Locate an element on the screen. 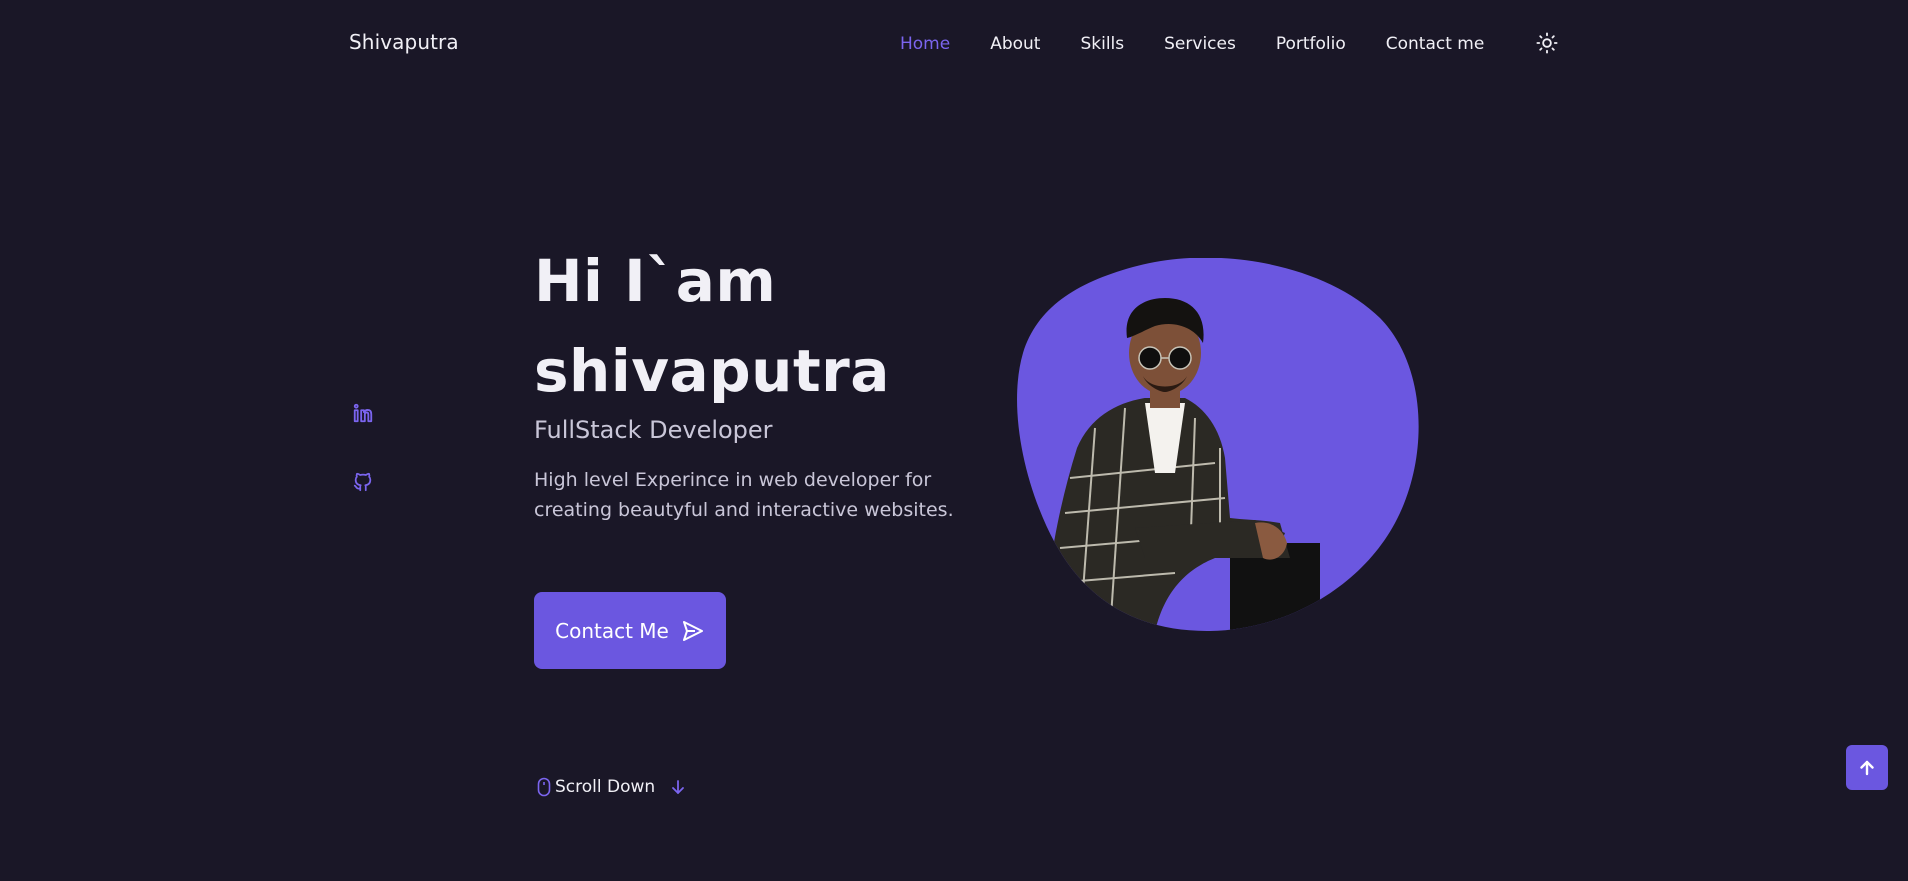 This screenshot has height=881, width=1908. hero-title: Hi I`am shivaputra is located at coordinates (749, 326).